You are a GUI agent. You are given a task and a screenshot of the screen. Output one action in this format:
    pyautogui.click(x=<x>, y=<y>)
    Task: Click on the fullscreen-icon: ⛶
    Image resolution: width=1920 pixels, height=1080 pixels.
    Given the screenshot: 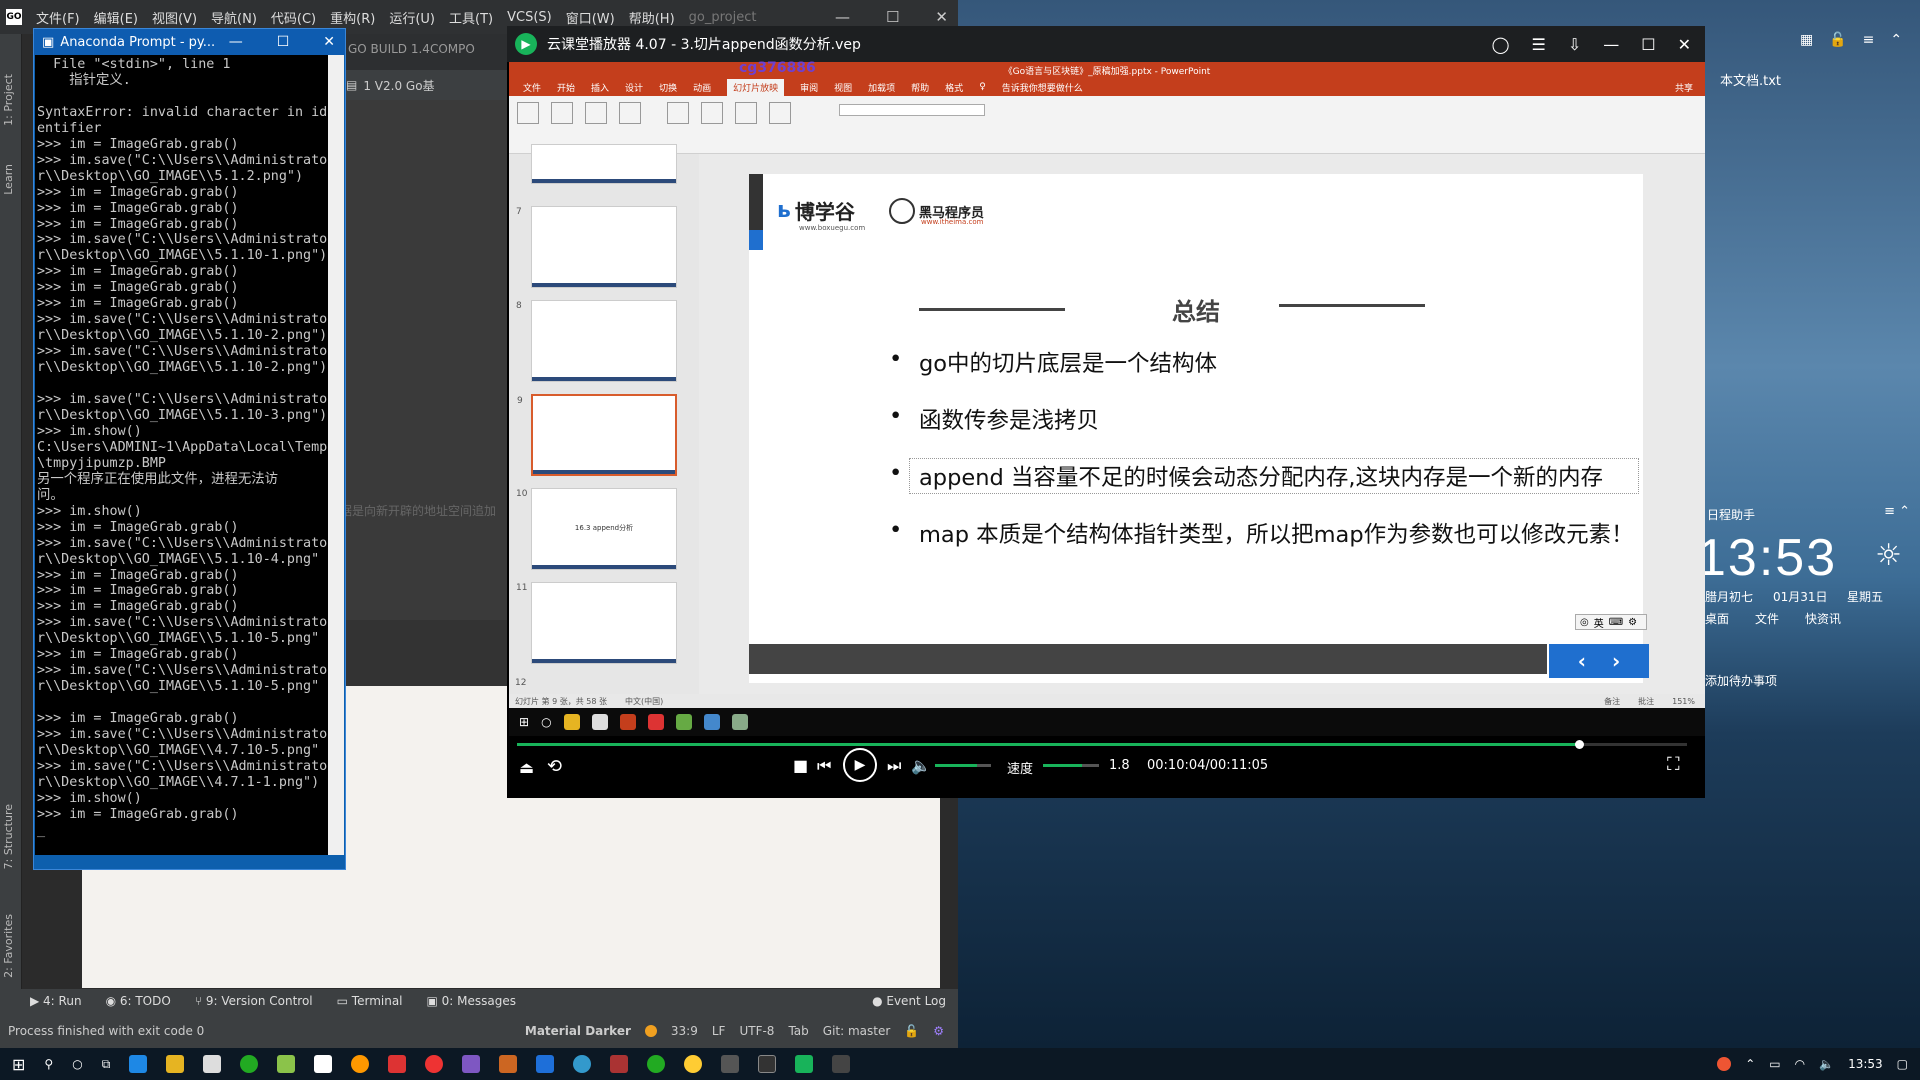 What is the action you would take?
    pyautogui.click(x=1673, y=764)
    